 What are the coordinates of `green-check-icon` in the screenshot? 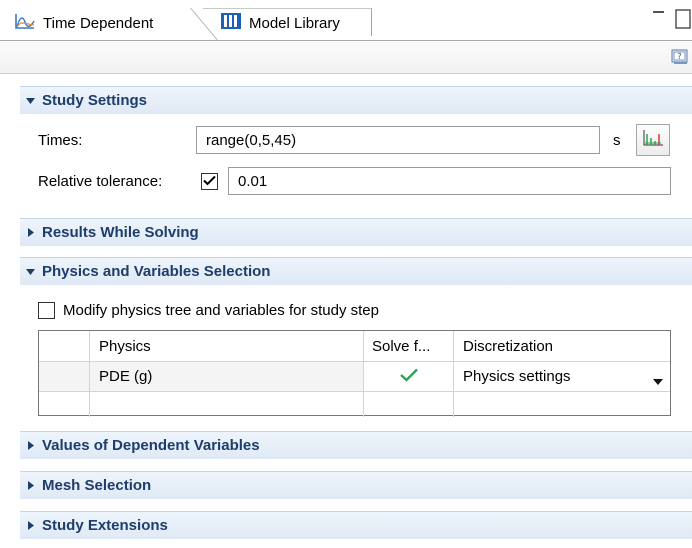 It's located at (408, 377).